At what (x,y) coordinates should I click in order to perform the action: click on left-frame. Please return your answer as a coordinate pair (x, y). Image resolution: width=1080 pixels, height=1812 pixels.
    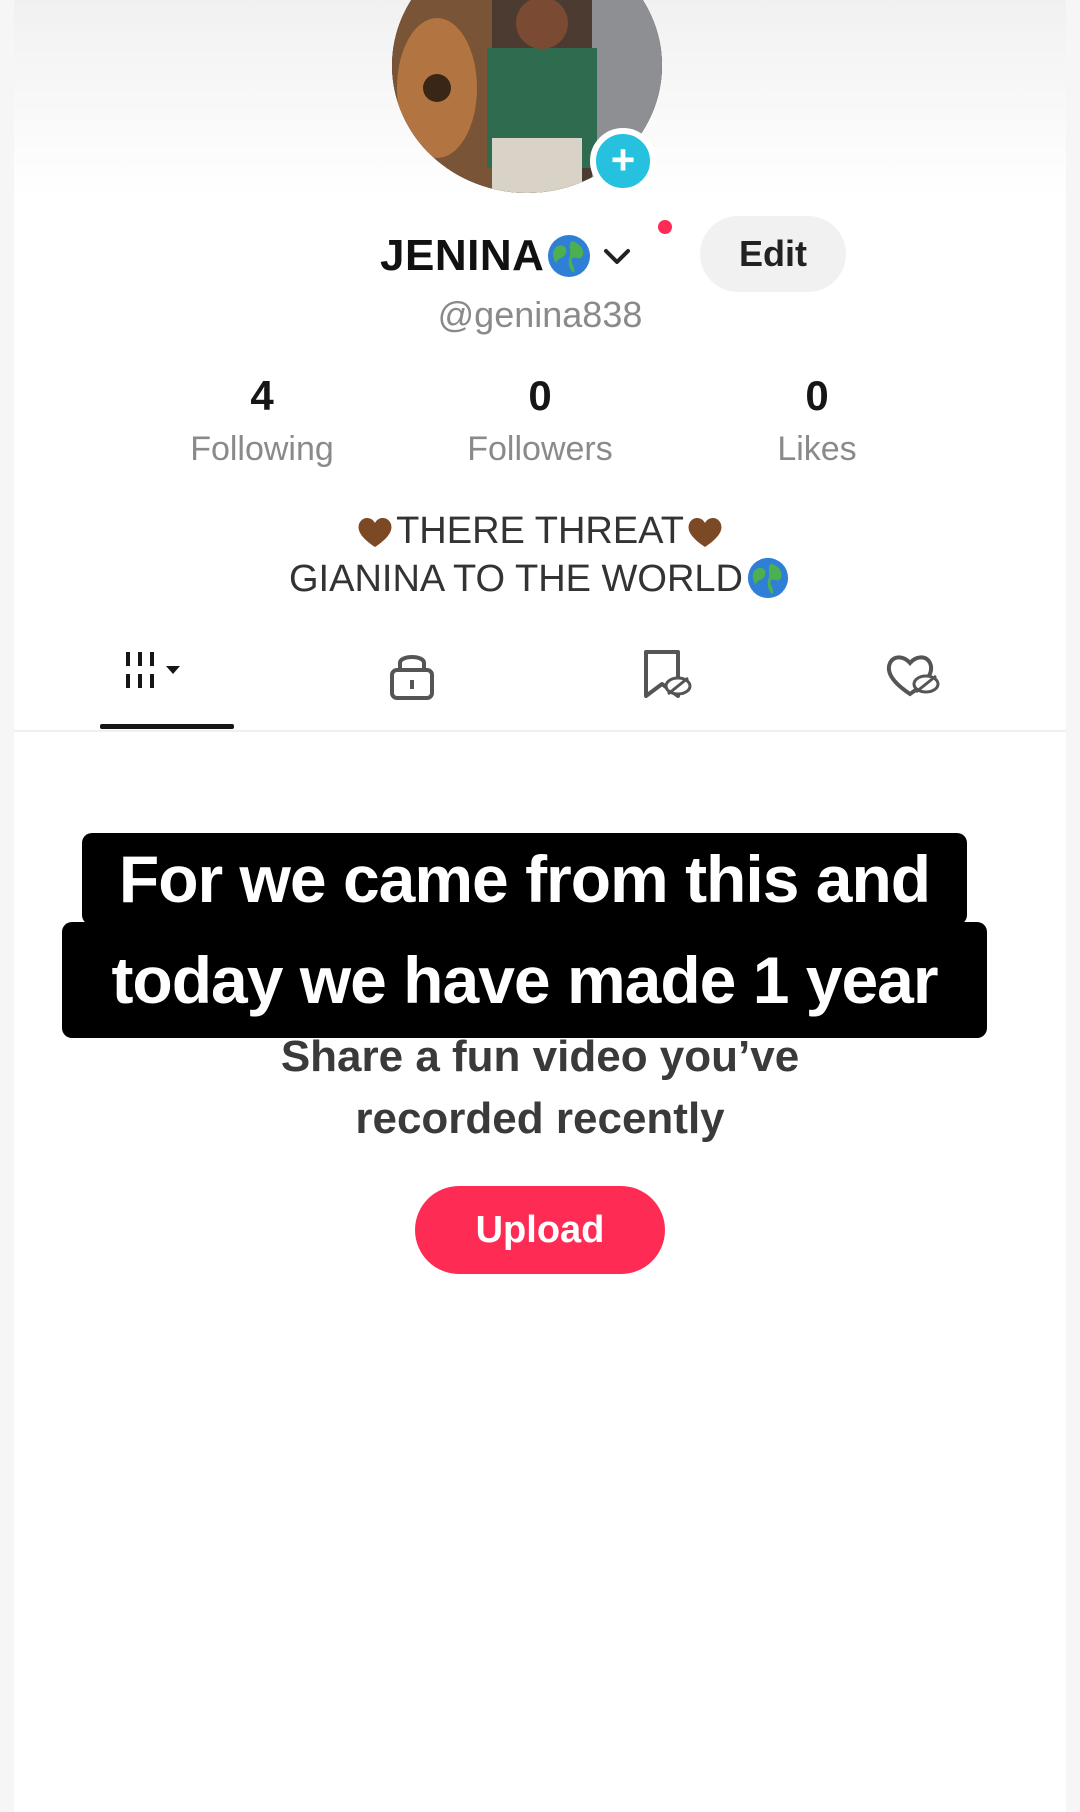
    Looking at the image, I should click on (7, 906).